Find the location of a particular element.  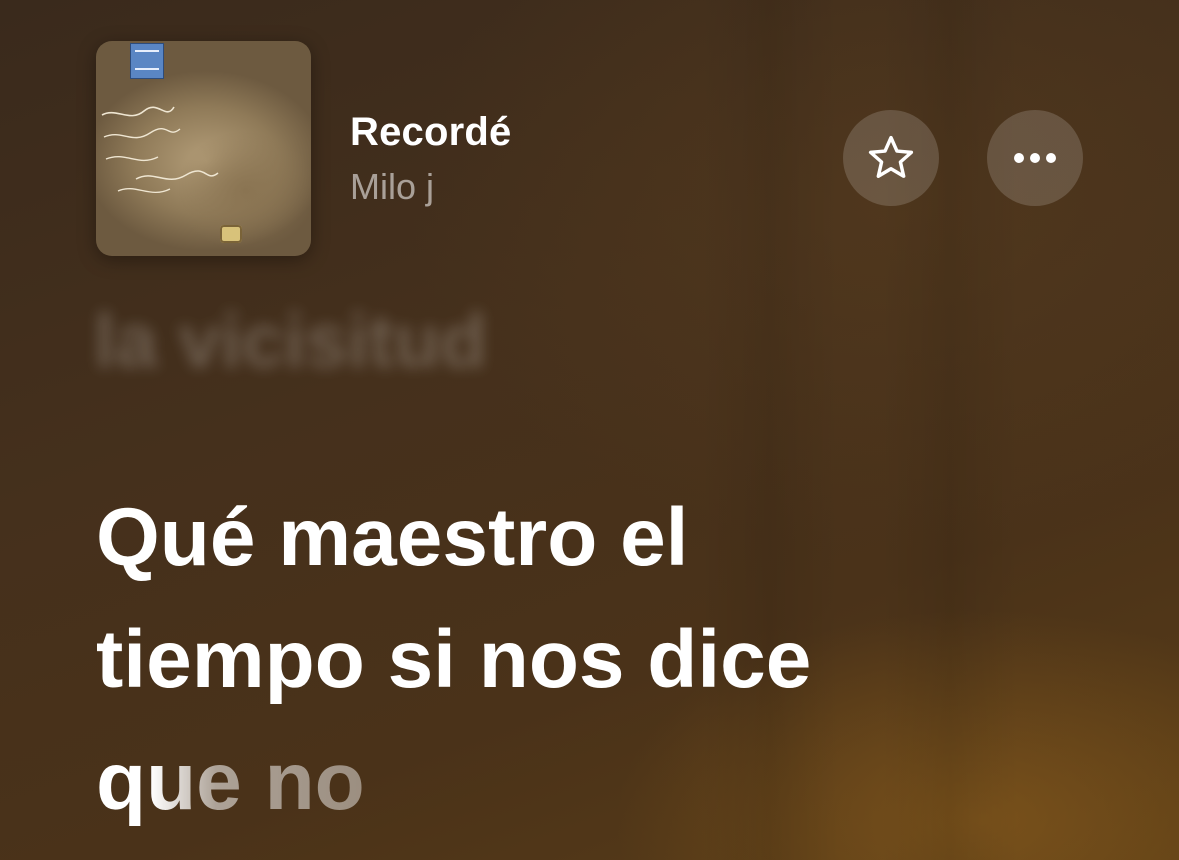

lyric-line-in-progress: que no is located at coordinates (230, 782).